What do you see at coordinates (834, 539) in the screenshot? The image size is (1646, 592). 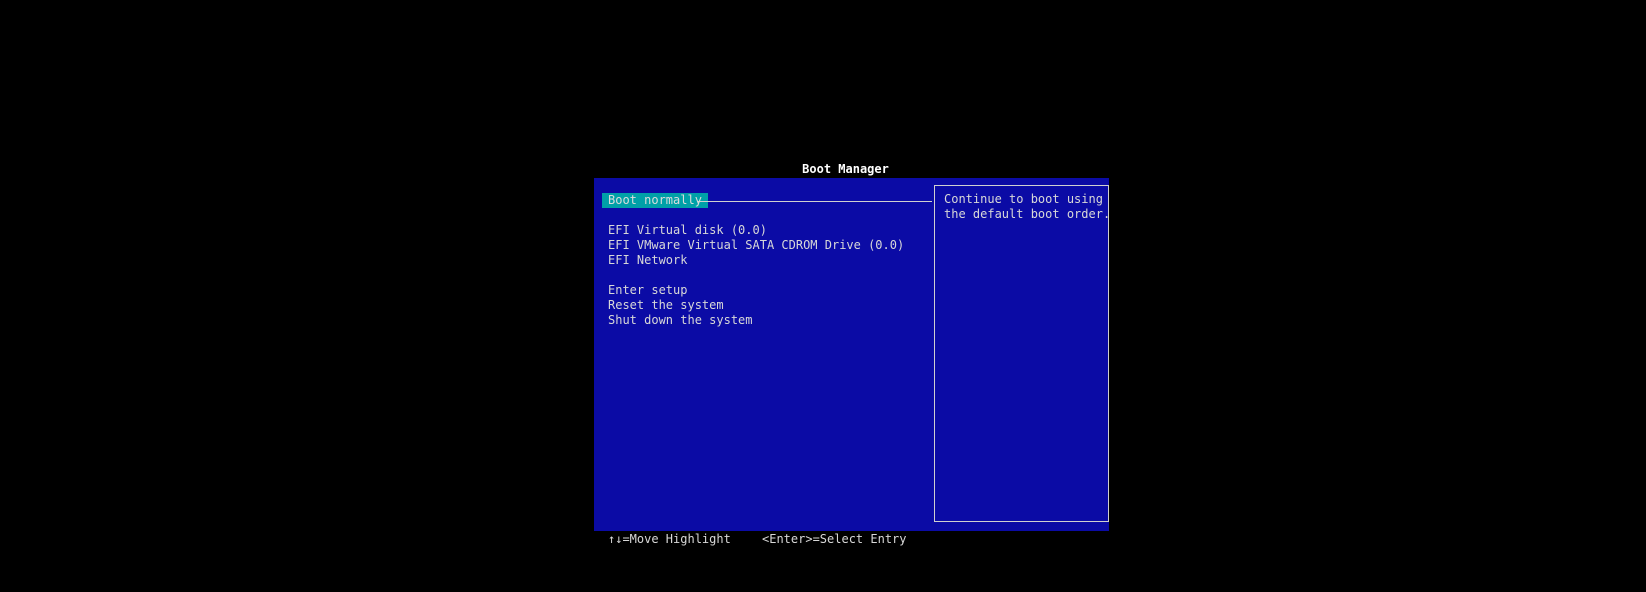 I see `footer-select-hint: <Enter>=Select Entry` at bounding box center [834, 539].